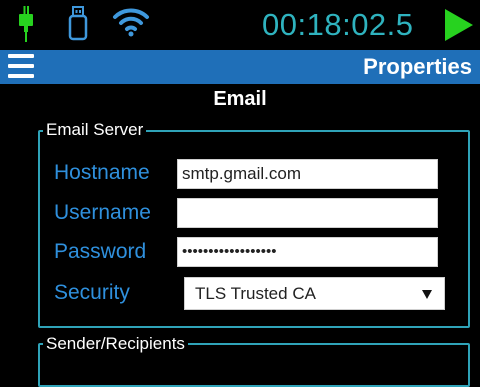  I want to click on usb-plug-icon, so click(26, 27).